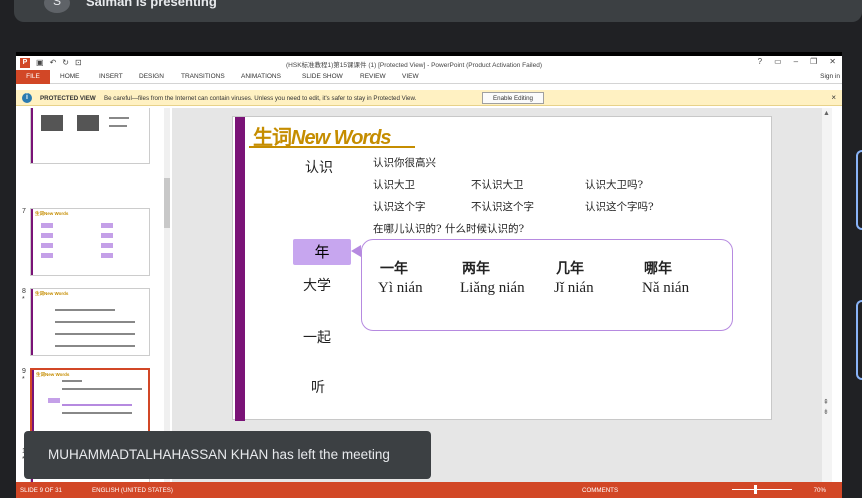 The width and height of the screenshot is (862, 498). Describe the element at coordinates (492, 288) in the screenshot. I see `callout-pinyin: Liǎng nián` at that location.